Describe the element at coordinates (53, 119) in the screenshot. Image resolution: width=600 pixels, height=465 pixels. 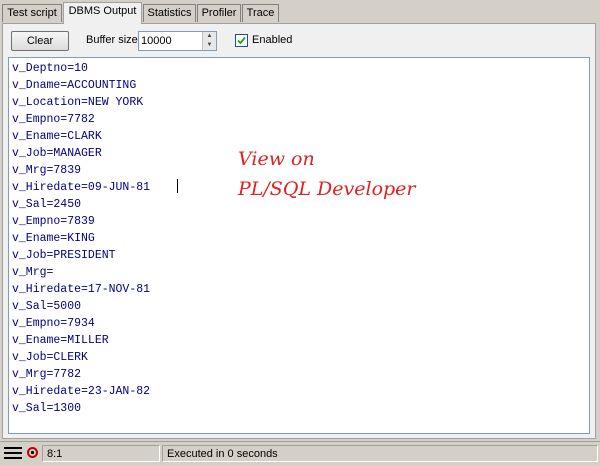
I see `output-line: v_Empno=7782` at that location.